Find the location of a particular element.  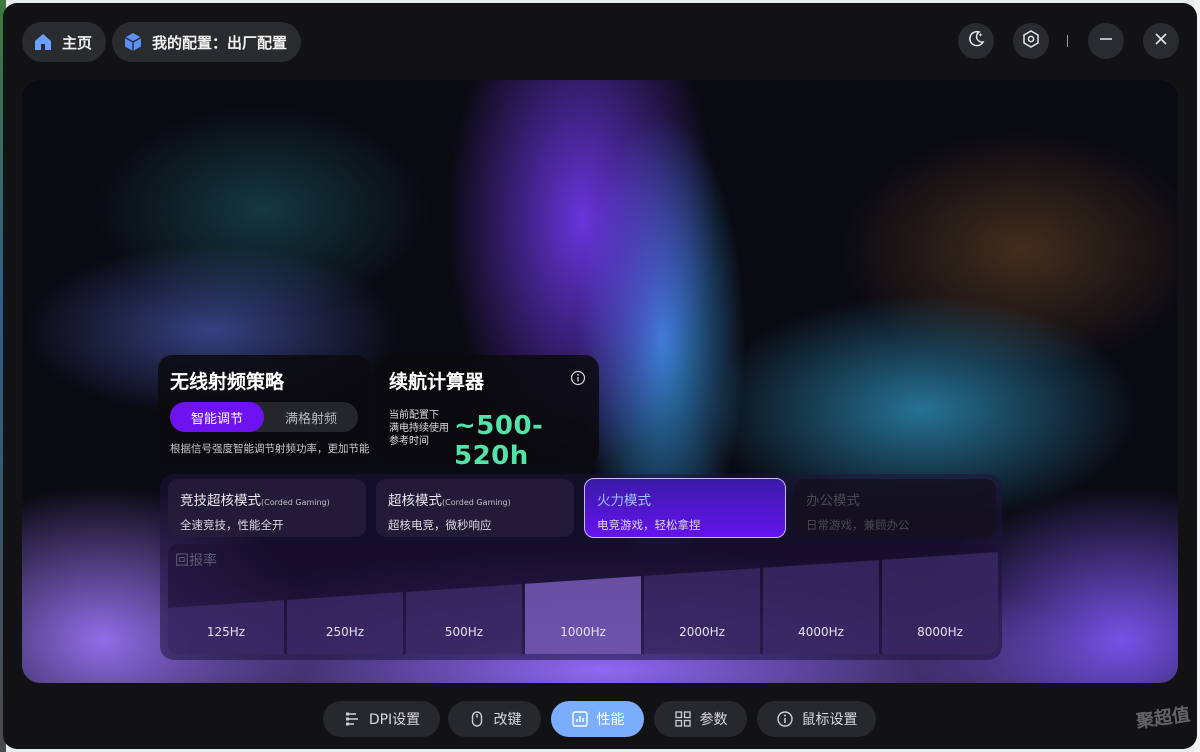

mode-office: 办公模式 日常游戏，兼顾办公 is located at coordinates (895, 508).